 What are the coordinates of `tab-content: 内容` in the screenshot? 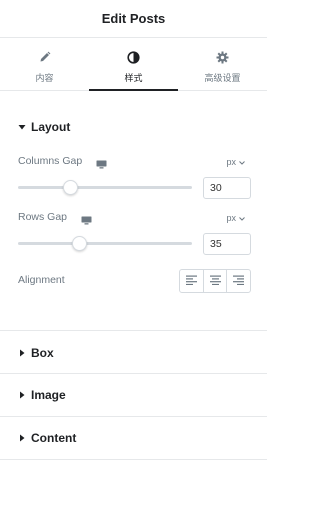 It's located at (44, 64).